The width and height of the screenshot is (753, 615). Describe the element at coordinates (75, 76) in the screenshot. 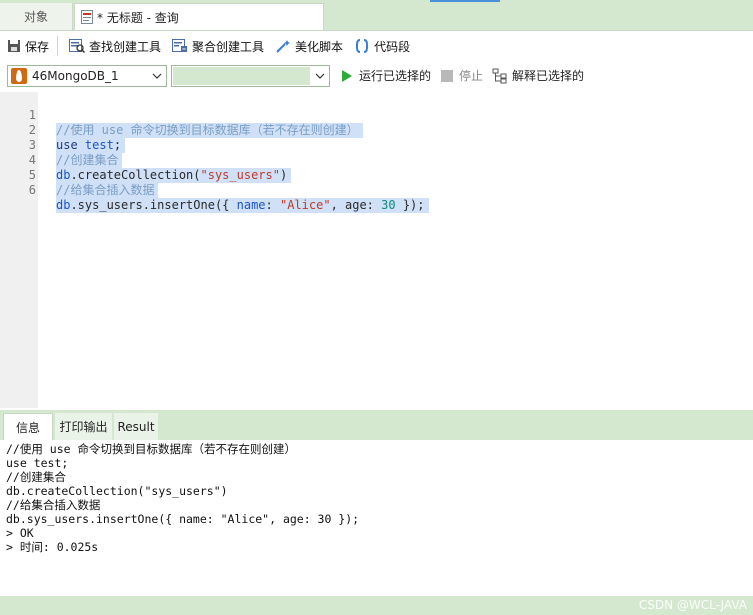

I see `connection-select-value: 46MongoDB_1` at that location.